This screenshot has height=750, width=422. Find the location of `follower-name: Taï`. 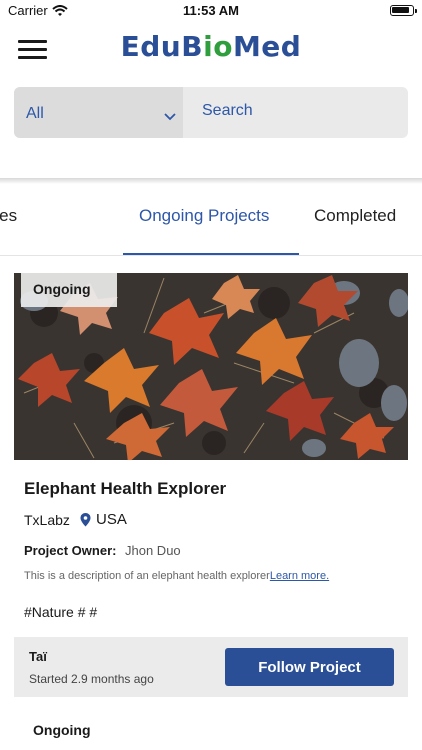

follower-name: Taï is located at coordinates (38, 656).